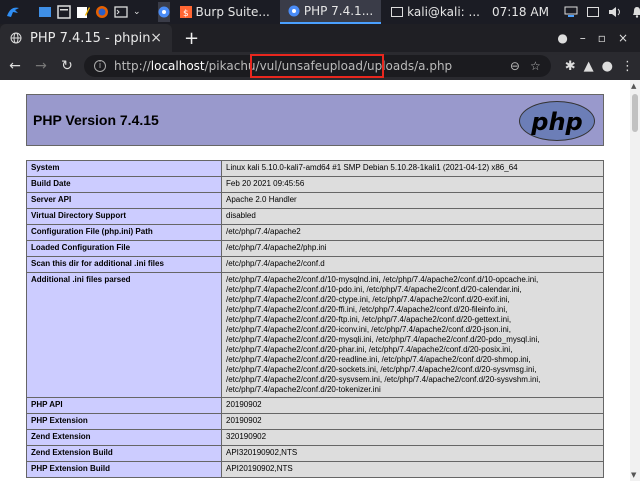  I want to click on volume-icon, so click(615, 12).